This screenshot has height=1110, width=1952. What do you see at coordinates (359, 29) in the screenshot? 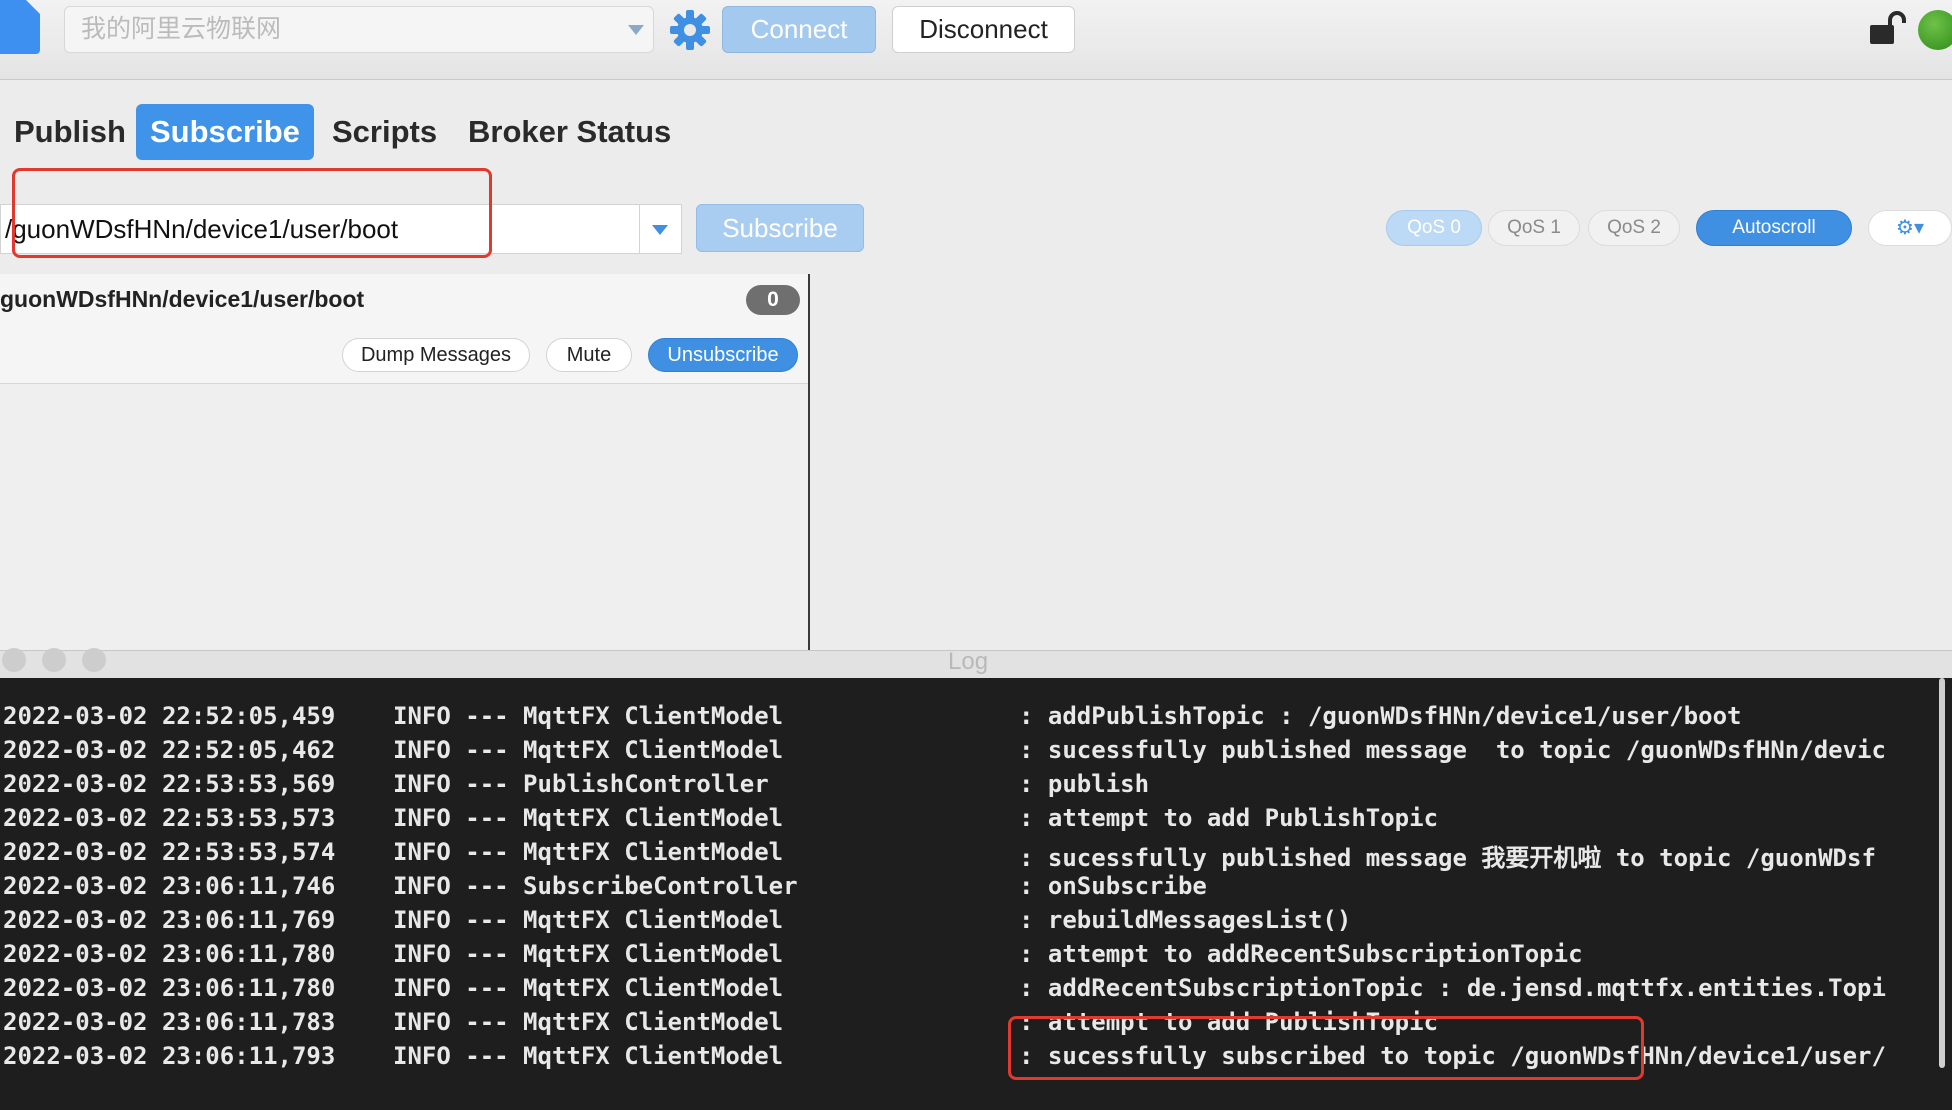
I see `connection-profile-select: 我的阿里云物联网` at bounding box center [359, 29].